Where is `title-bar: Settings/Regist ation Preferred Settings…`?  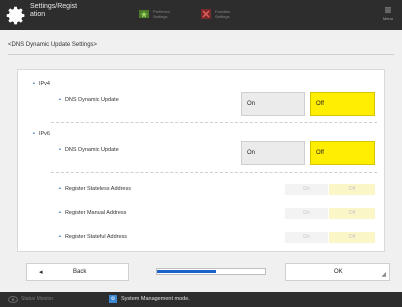 title-bar: Settings/Regist ation Preferred Settings… is located at coordinates (201, 15).